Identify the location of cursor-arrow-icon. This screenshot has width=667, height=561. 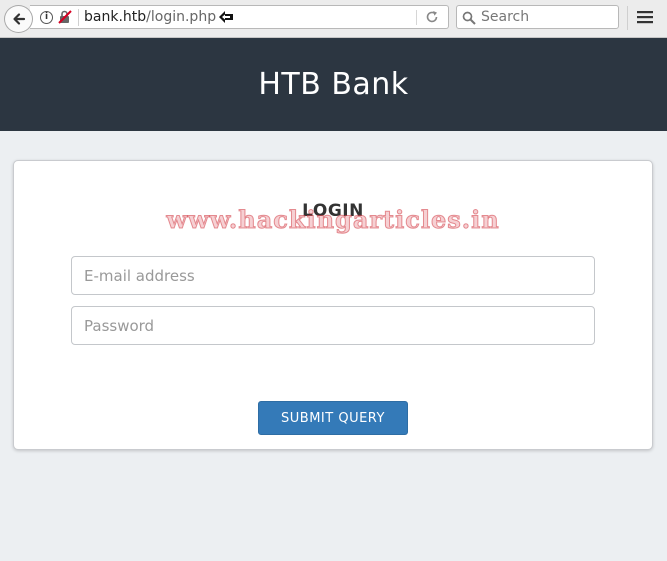
(226, 17).